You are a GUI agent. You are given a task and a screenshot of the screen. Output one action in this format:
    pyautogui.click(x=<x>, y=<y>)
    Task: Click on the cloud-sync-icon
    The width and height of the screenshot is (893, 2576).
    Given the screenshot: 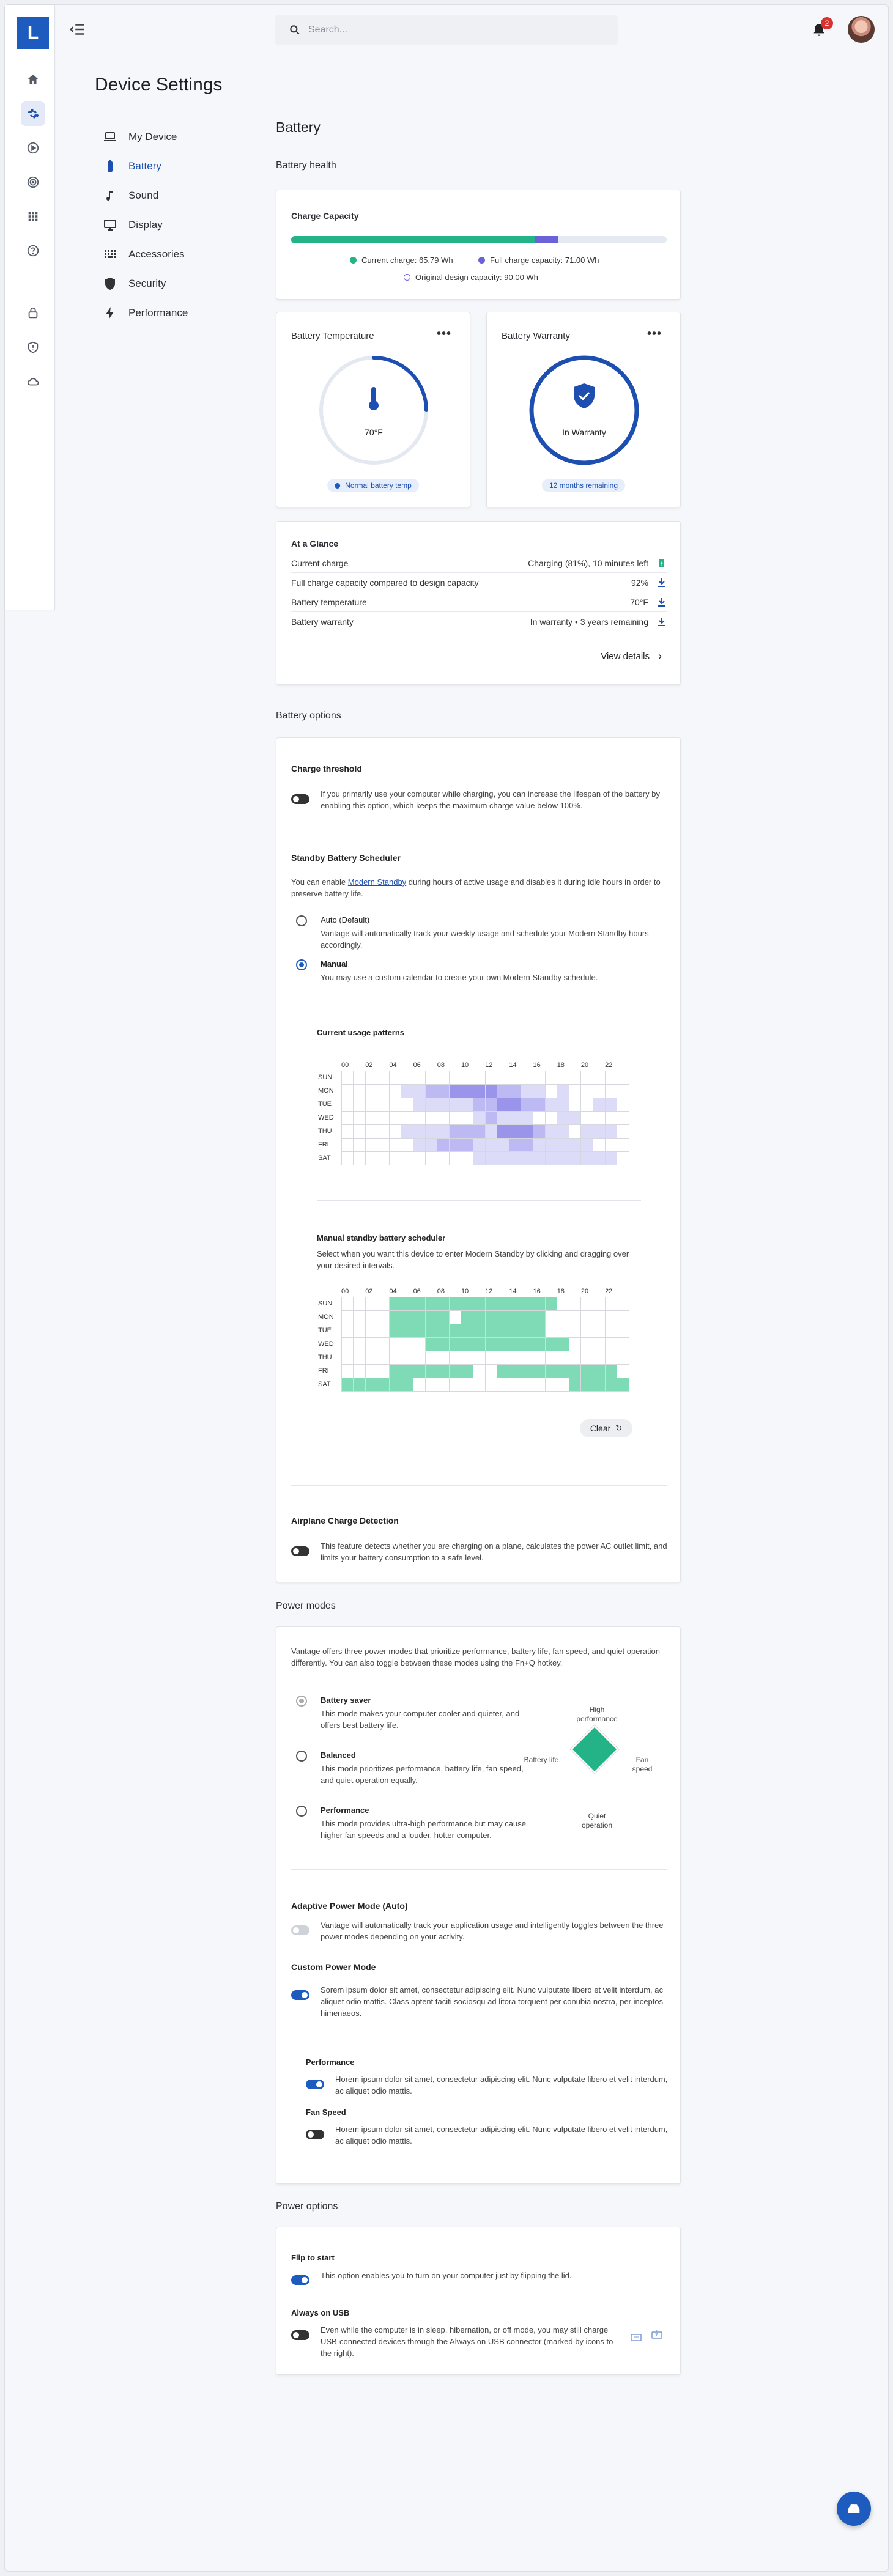 What is the action you would take?
    pyautogui.click(x=33, y=381)
    